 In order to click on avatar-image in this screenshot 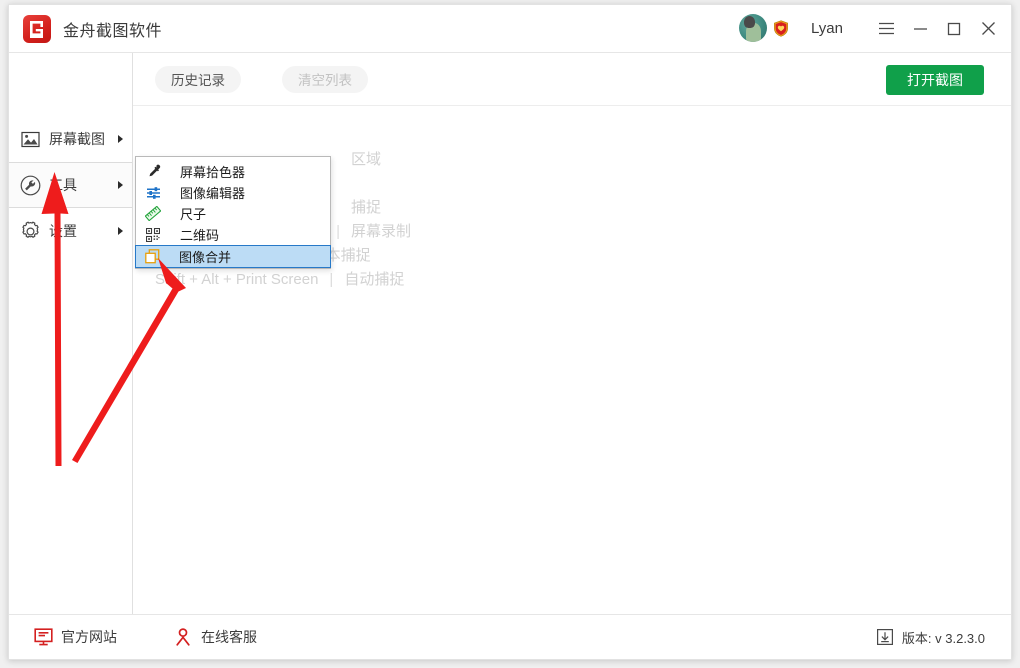, I will do `click(753, 27)`.